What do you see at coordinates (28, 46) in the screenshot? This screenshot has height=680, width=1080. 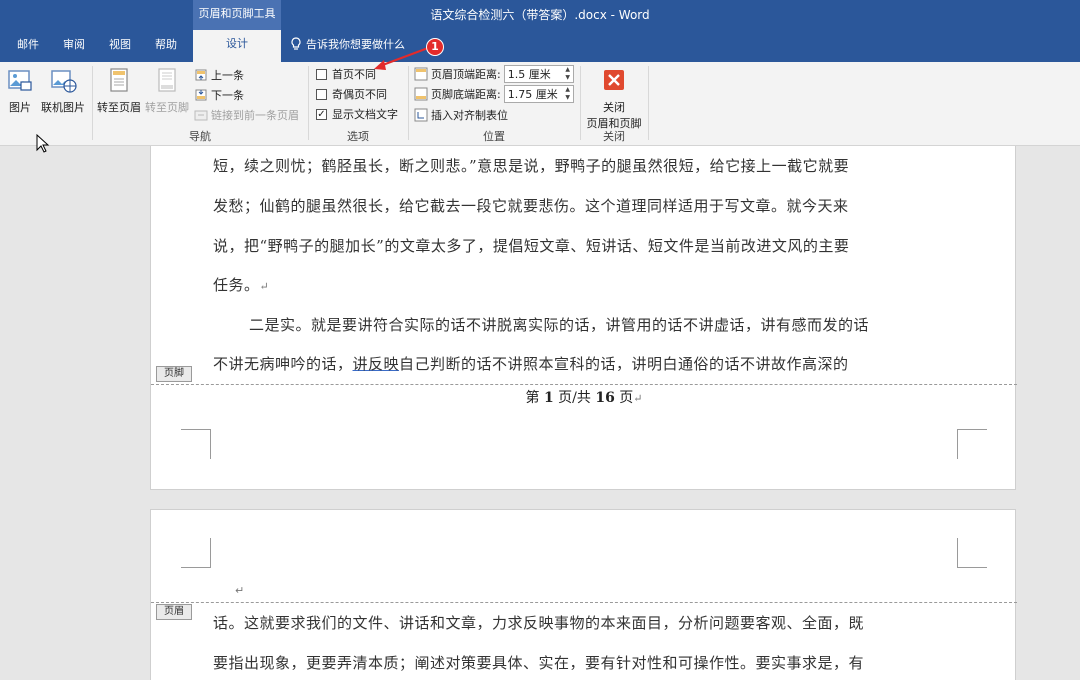 I see `tab-mailings: 邮件` at bounding box center [28, 46].